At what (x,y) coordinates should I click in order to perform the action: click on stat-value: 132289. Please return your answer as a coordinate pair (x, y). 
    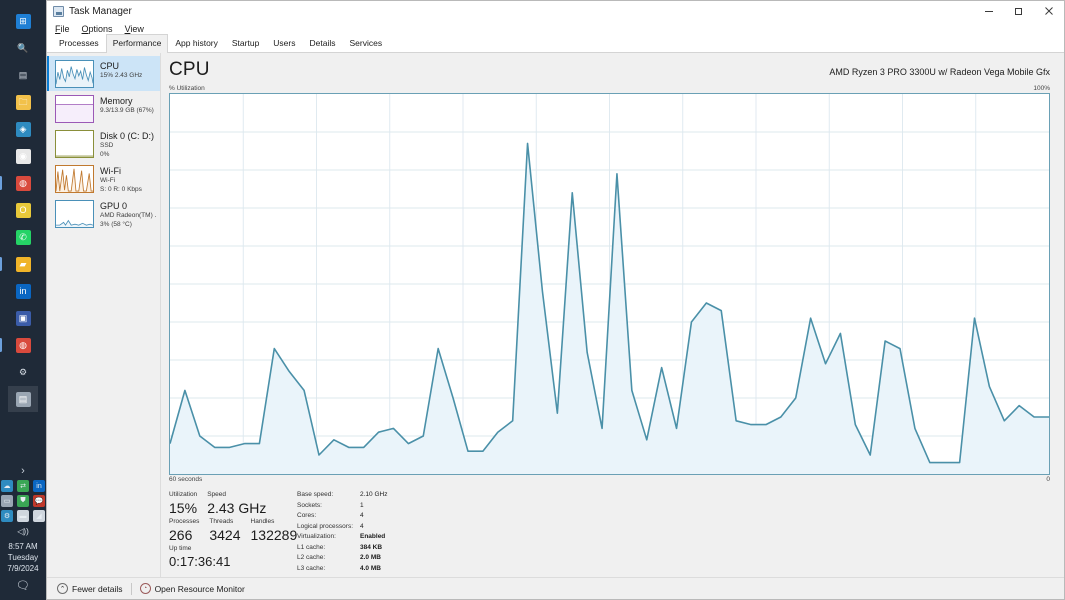
    Looking at the image, I should click on (274, 535).